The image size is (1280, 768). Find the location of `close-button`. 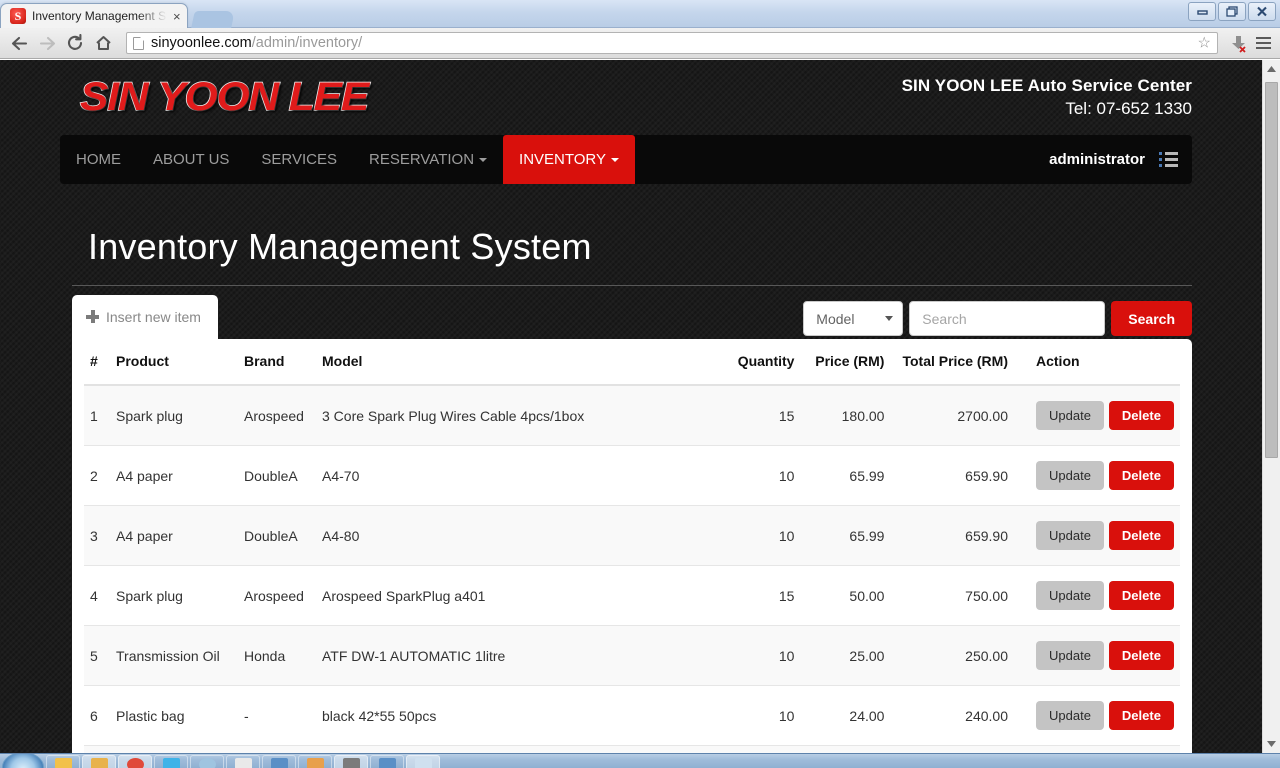

close-button is located at coordinates (1262, 11).